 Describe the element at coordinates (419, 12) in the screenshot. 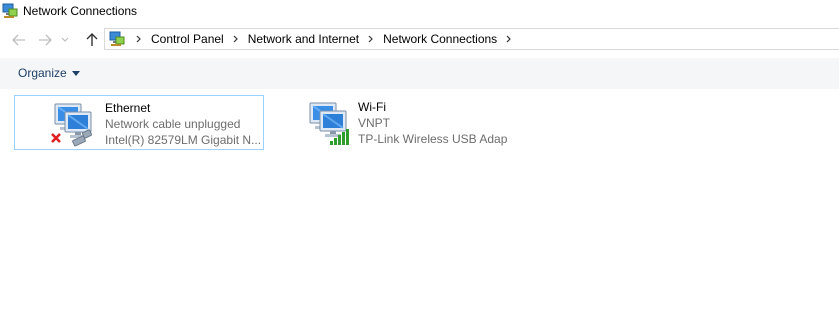

I see `title-bar: Network Connections` at that location.